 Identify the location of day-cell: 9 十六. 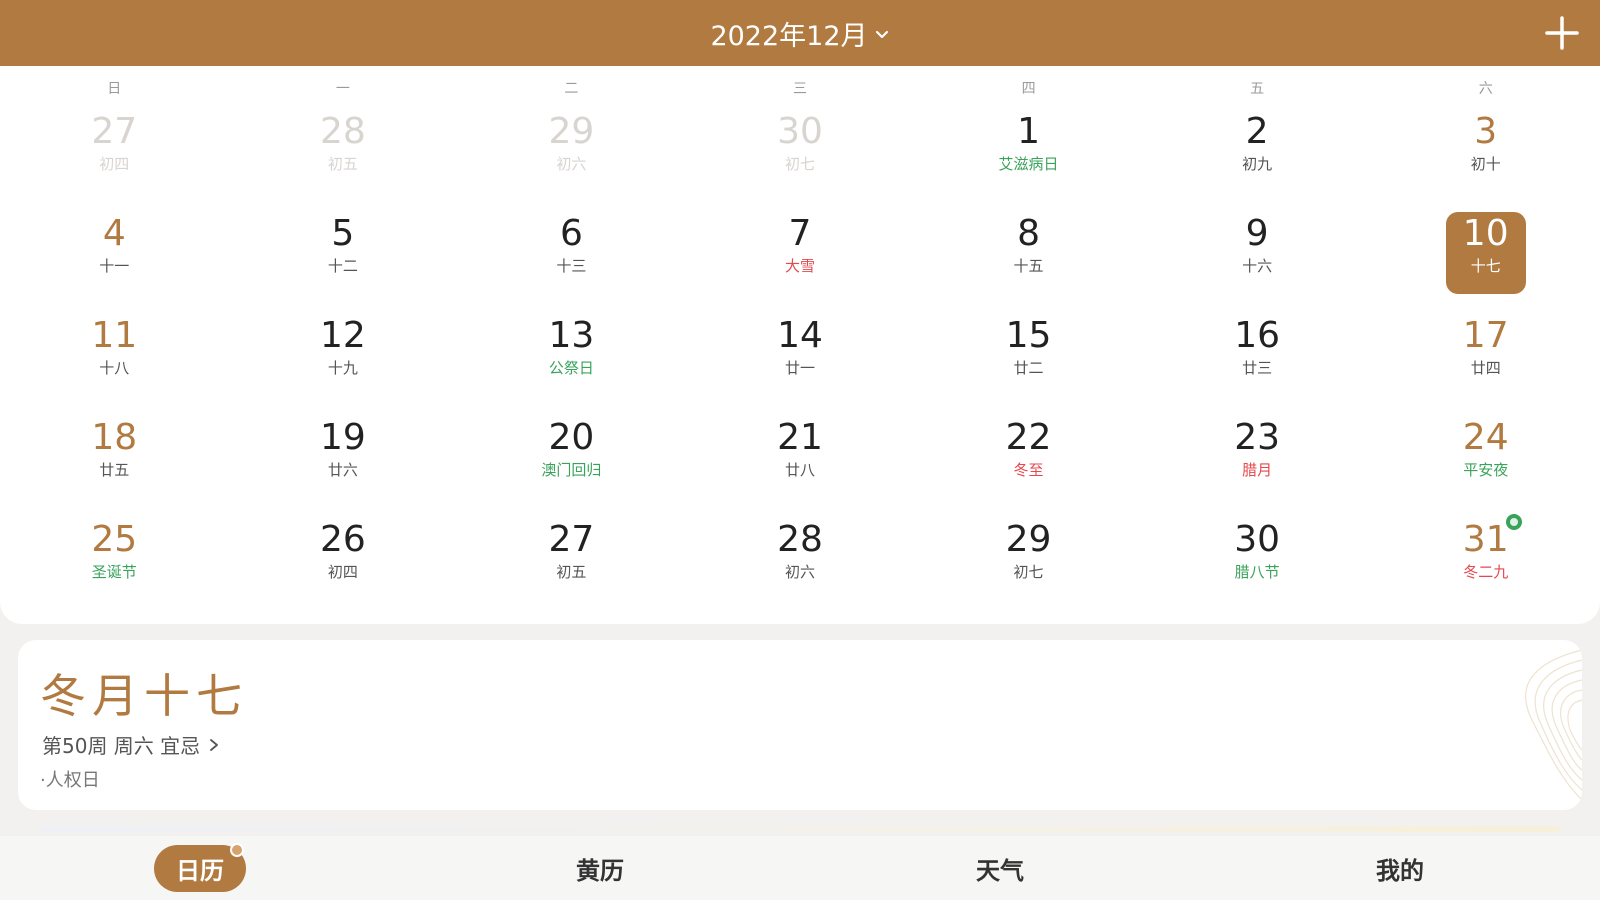
(1257, 263).